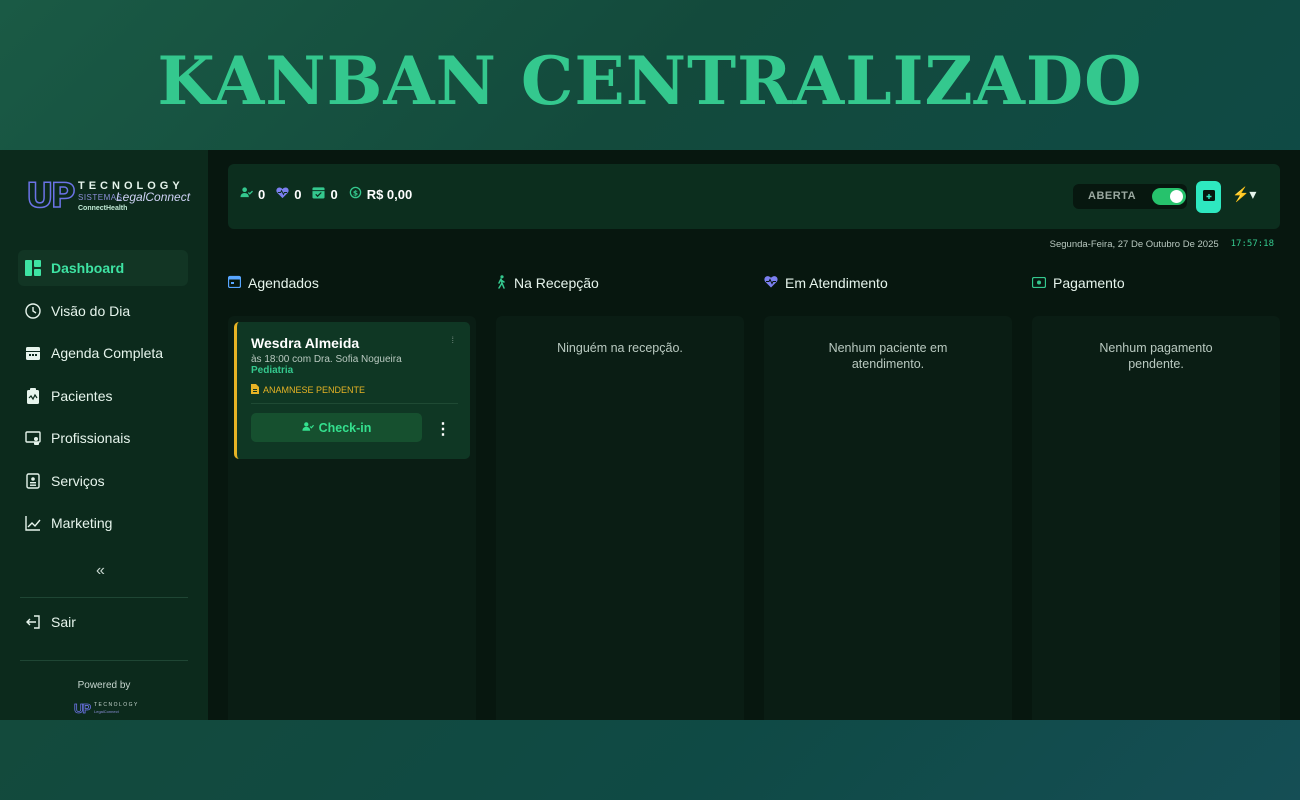  I want to click on collapse-sidebar-icon: «, so click(100, 571).